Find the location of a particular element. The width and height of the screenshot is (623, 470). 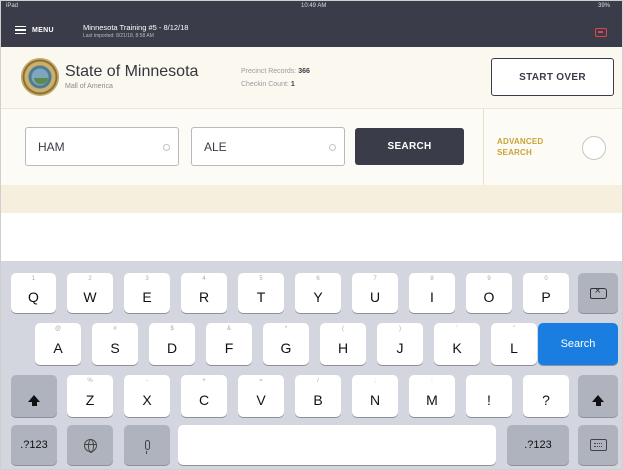

key-c: + C is located at coordinates (204, 396).